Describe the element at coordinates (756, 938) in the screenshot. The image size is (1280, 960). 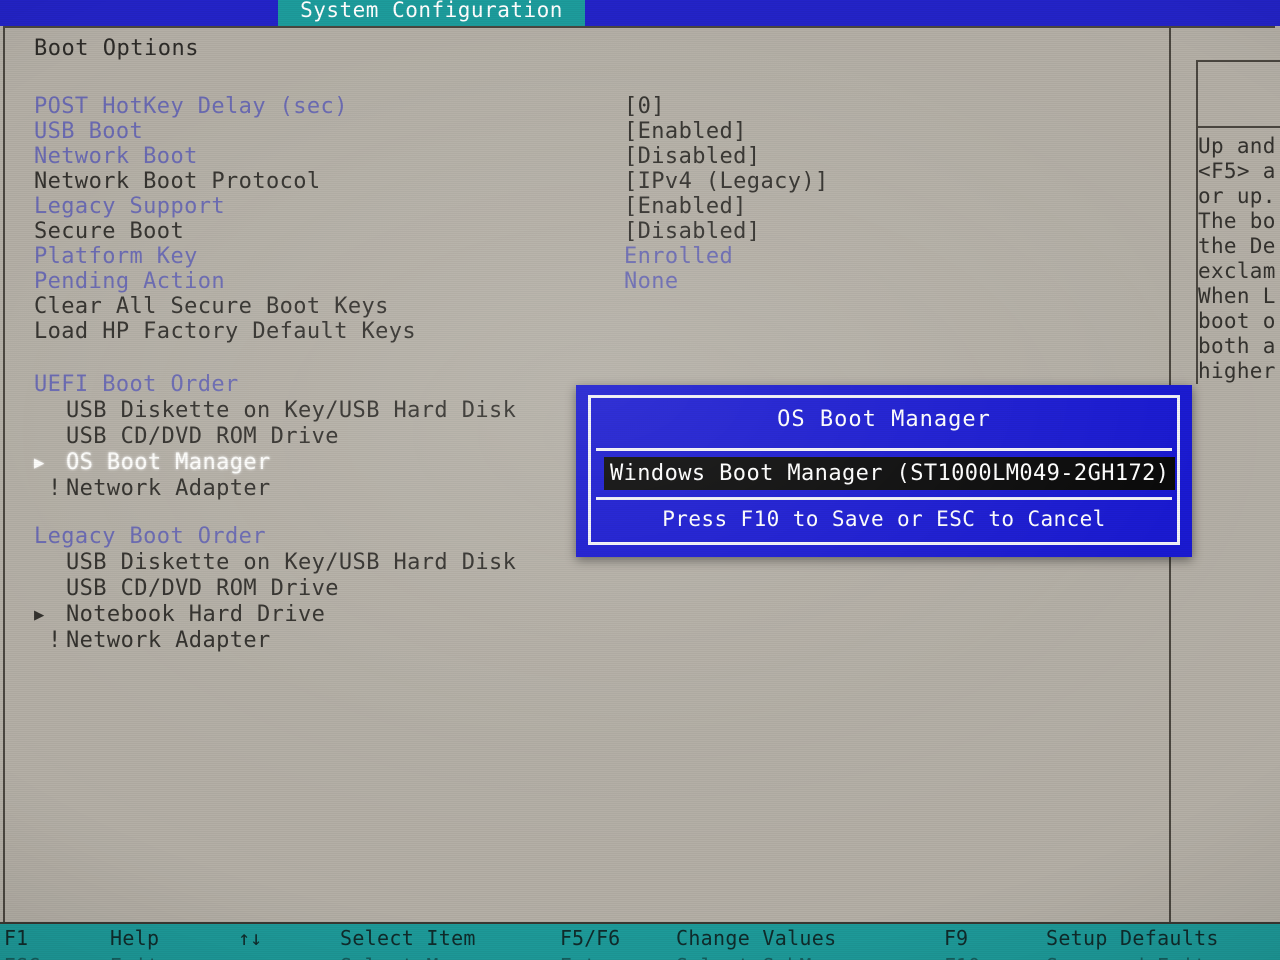
I see `shortcut-action: Change Values` at that location.